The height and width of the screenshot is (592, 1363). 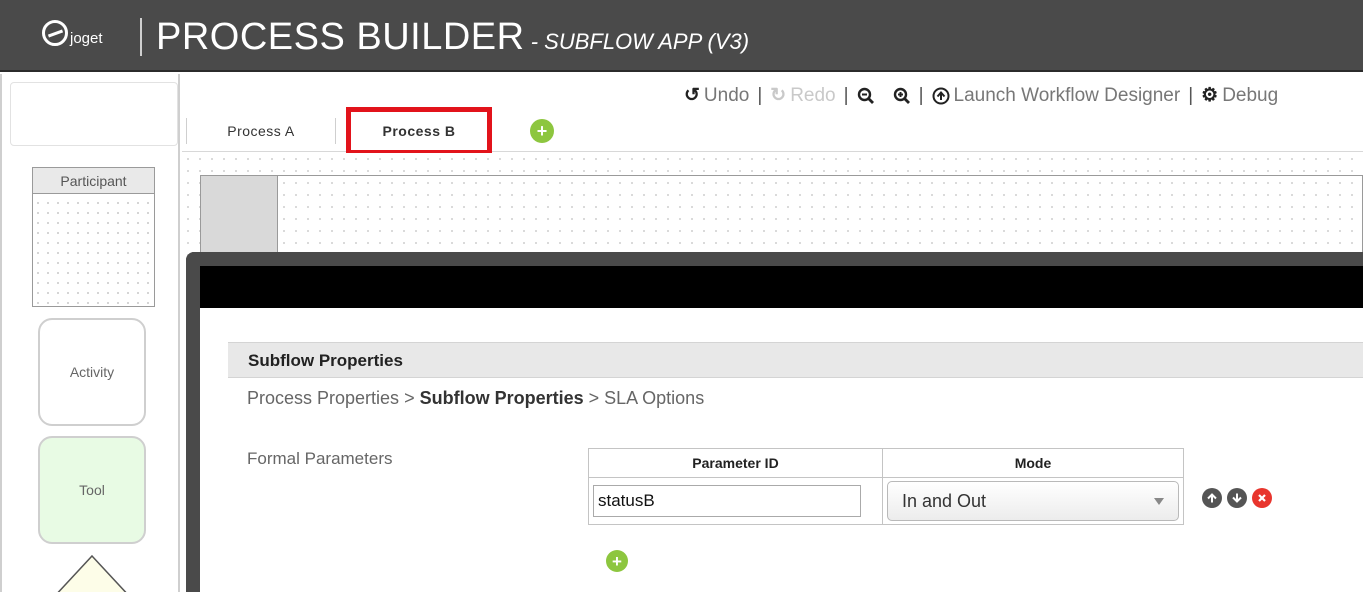 I want to click on undo-label: Undo, so click(x=726, y=95).